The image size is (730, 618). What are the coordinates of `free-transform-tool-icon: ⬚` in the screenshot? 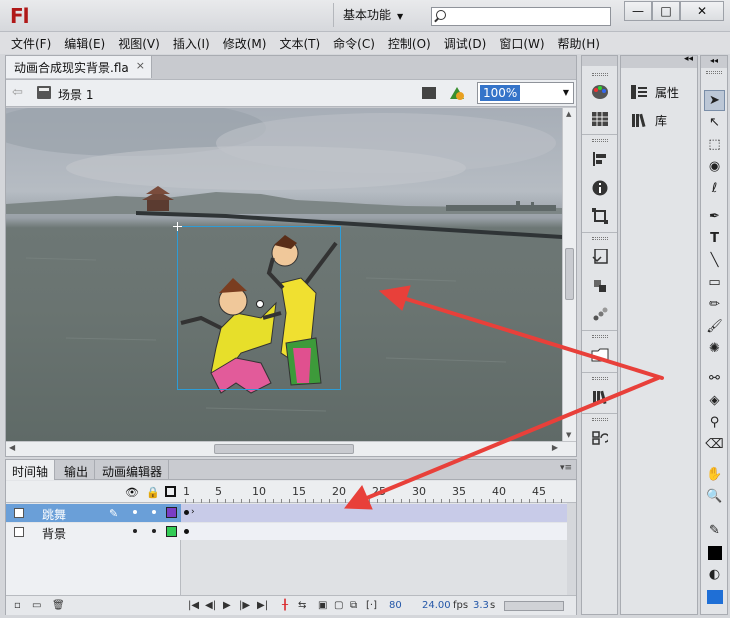 It's located at (714, 144).